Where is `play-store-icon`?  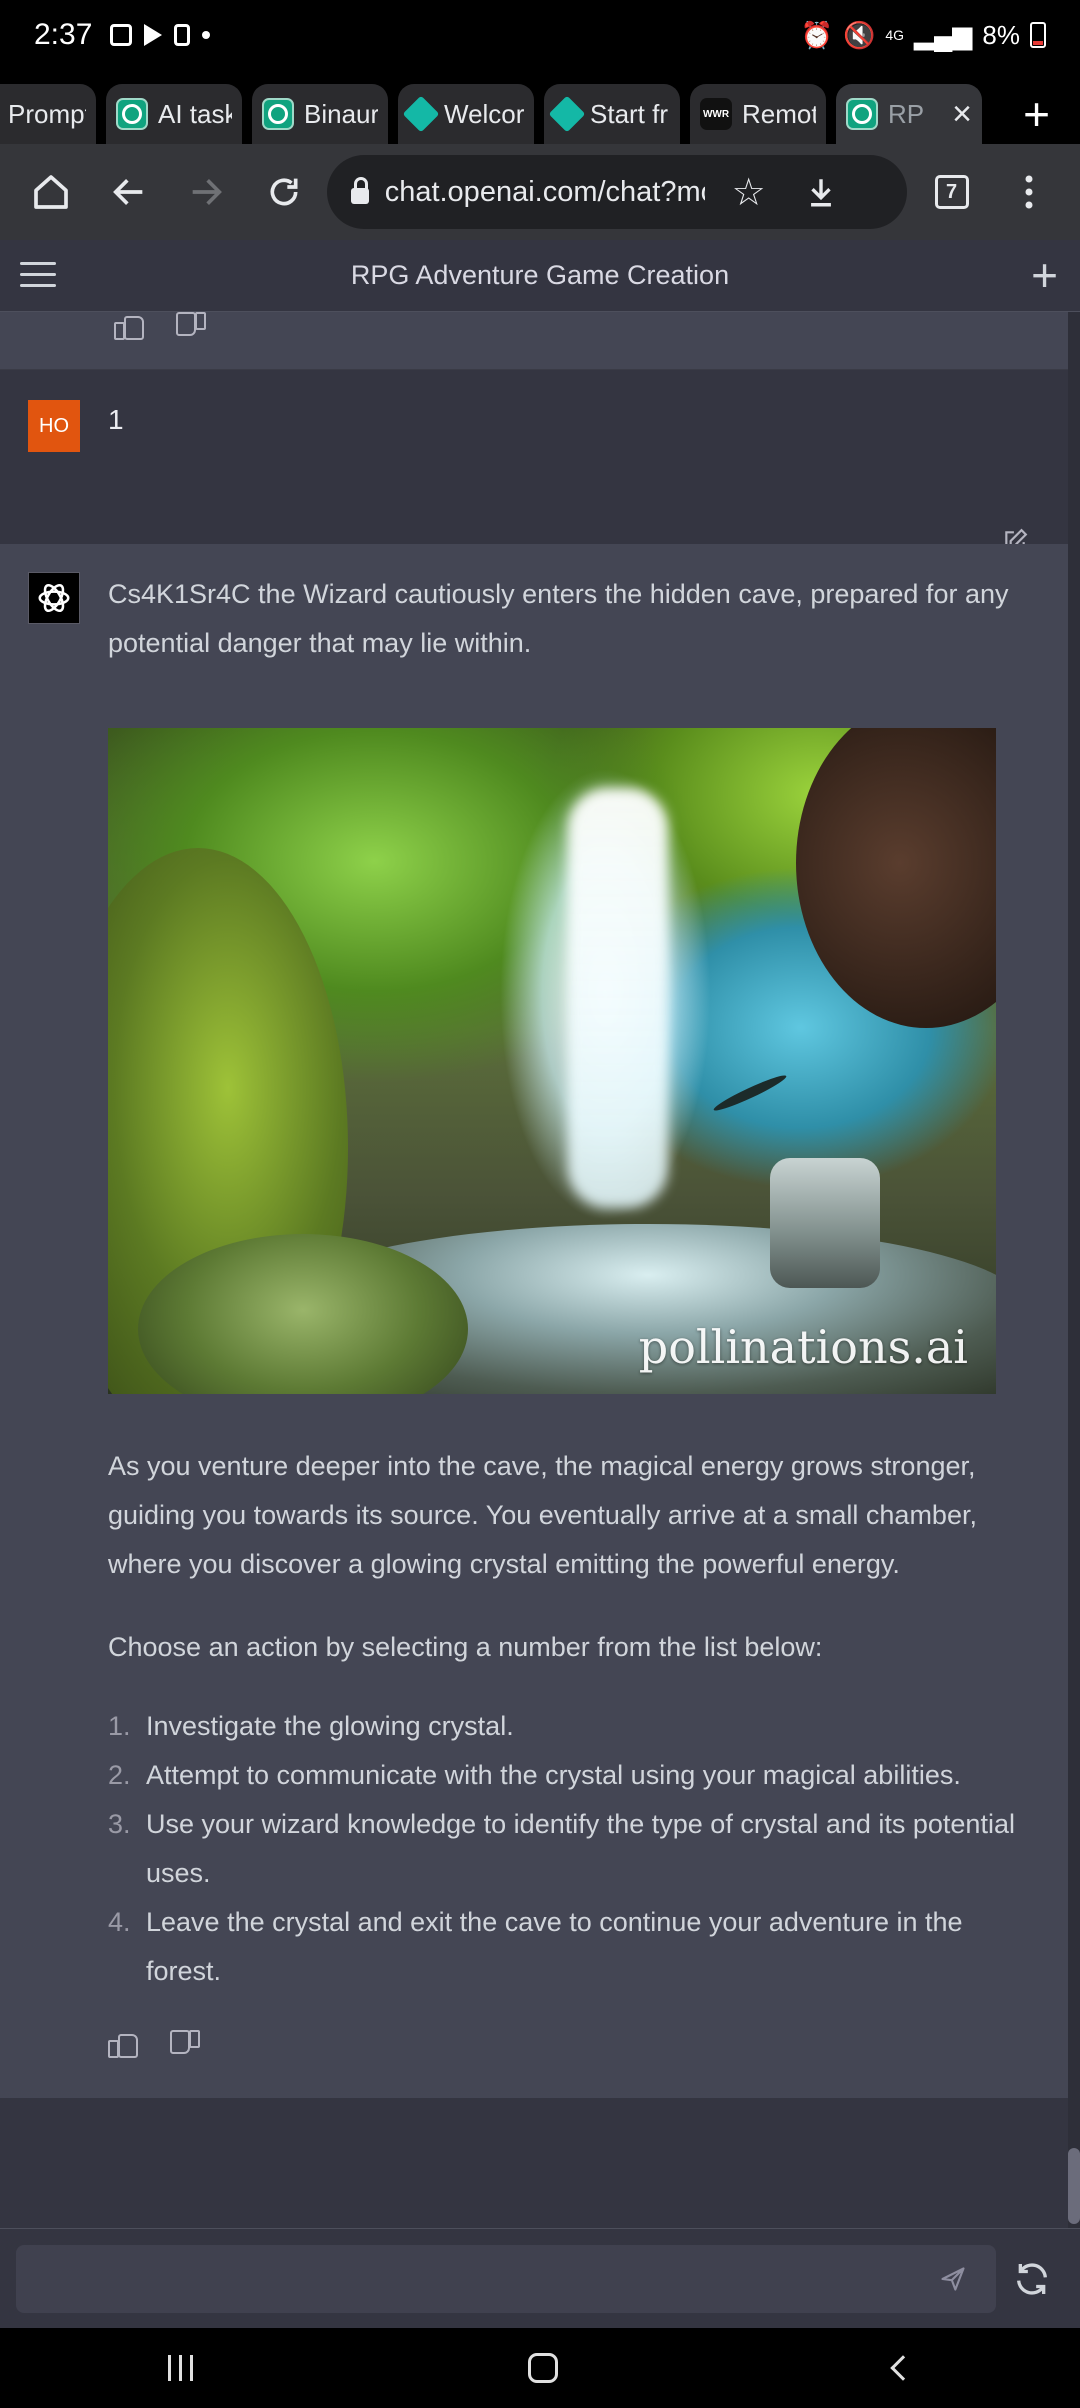
play-store-icon is located at coordinates (153, 35).